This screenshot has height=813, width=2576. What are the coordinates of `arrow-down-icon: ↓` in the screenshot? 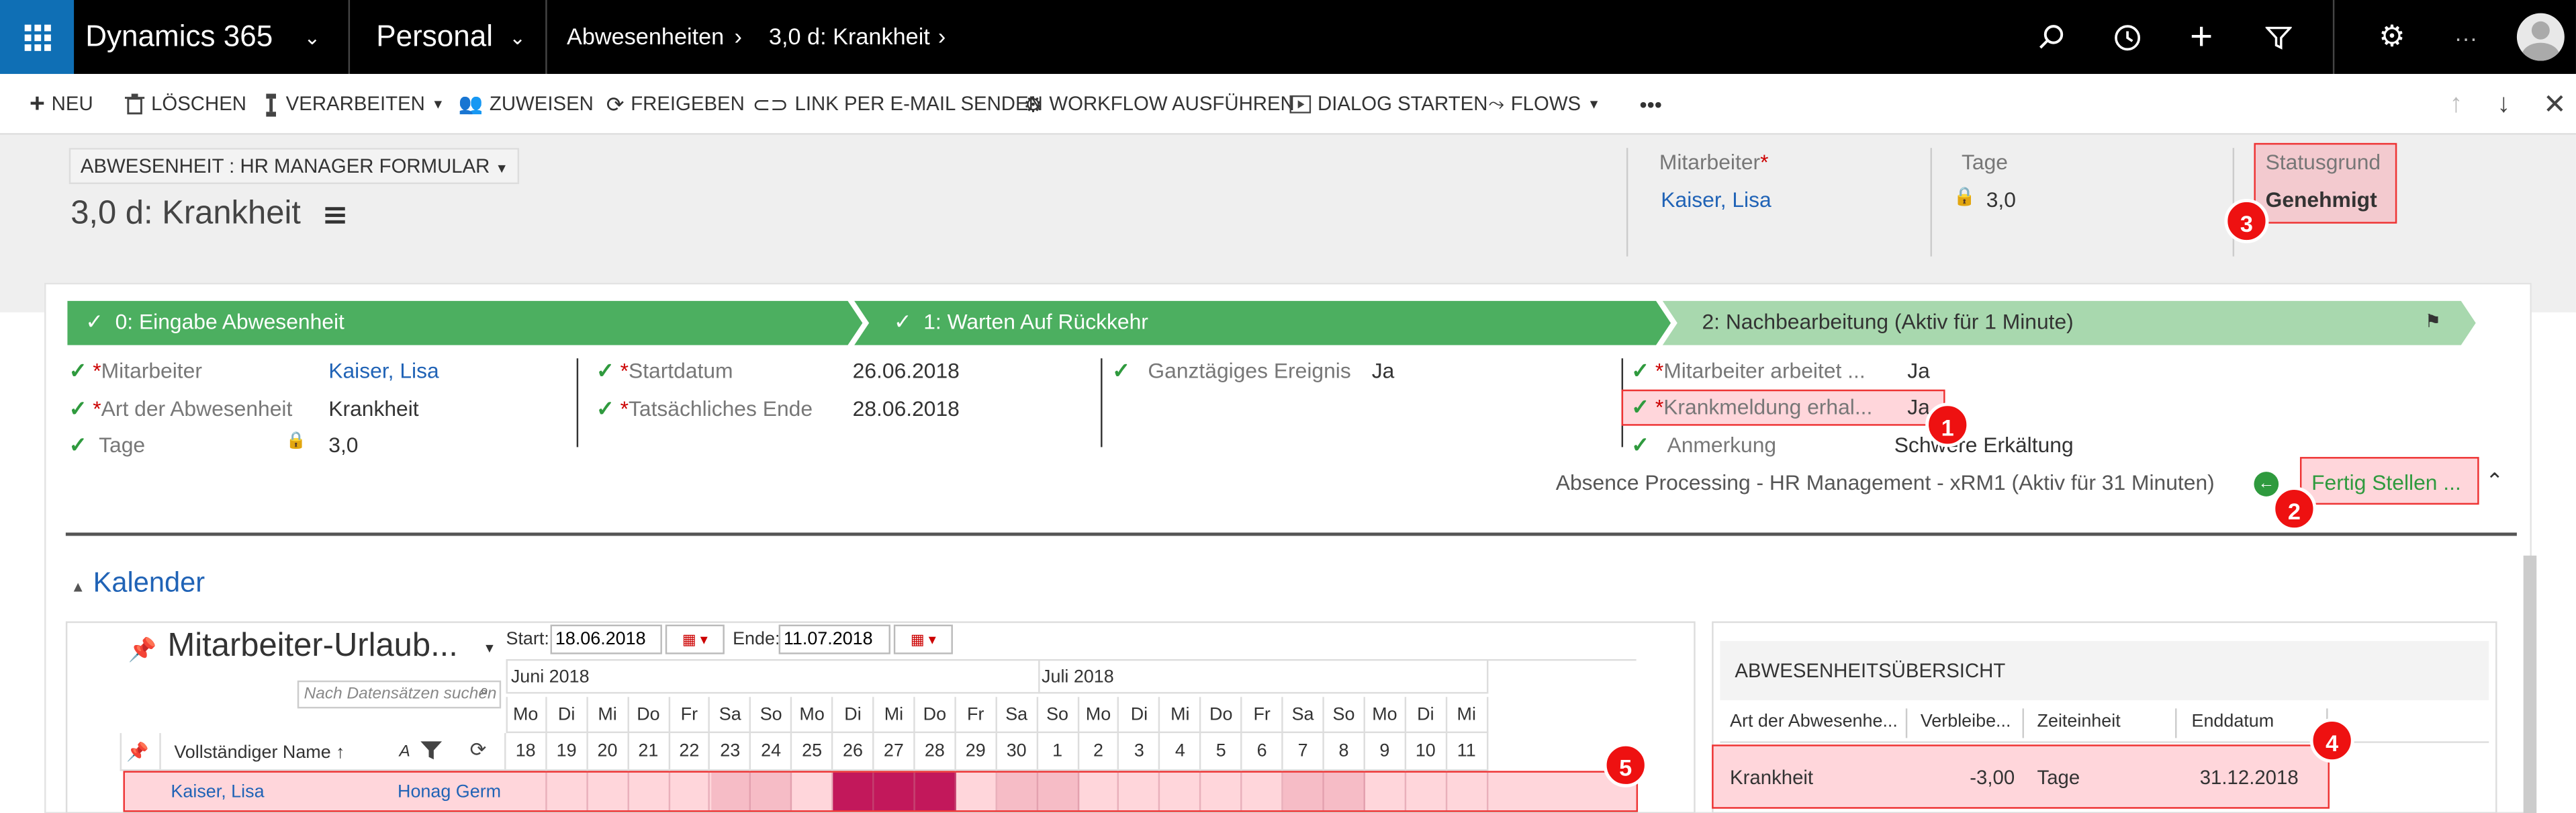 It's located at (2504, 104).